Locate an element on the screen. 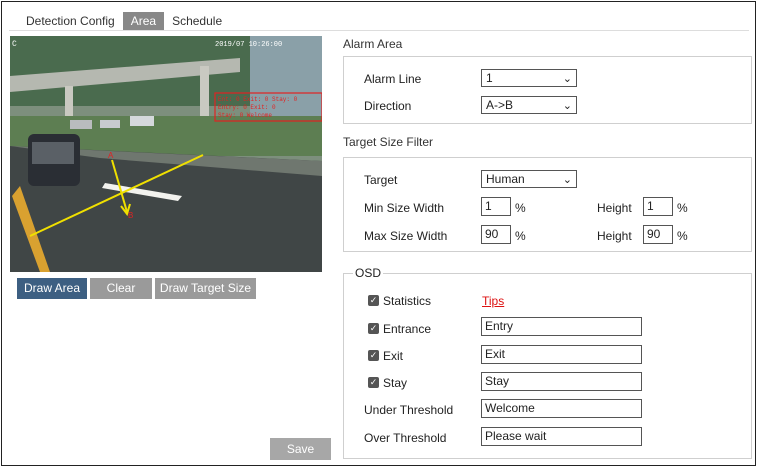 The height and width of the screenshot is (469, 759). min-size-width-label: Min Size Width is located at coordinates (404, 208).